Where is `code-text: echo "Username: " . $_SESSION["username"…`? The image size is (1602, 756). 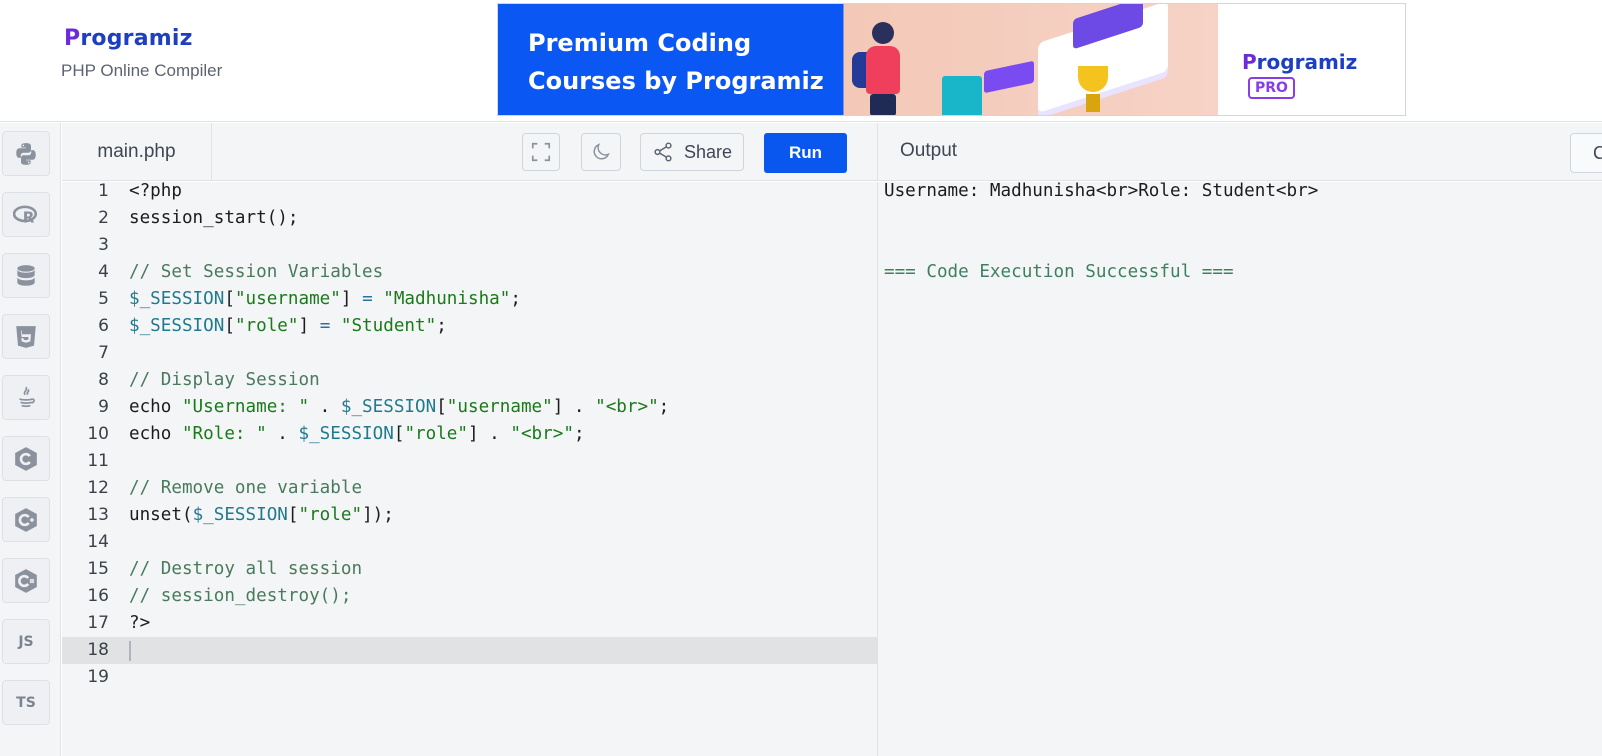
code-text: echo "Username: " . $_SESSION["username"… is located at coordinates (399, 407).